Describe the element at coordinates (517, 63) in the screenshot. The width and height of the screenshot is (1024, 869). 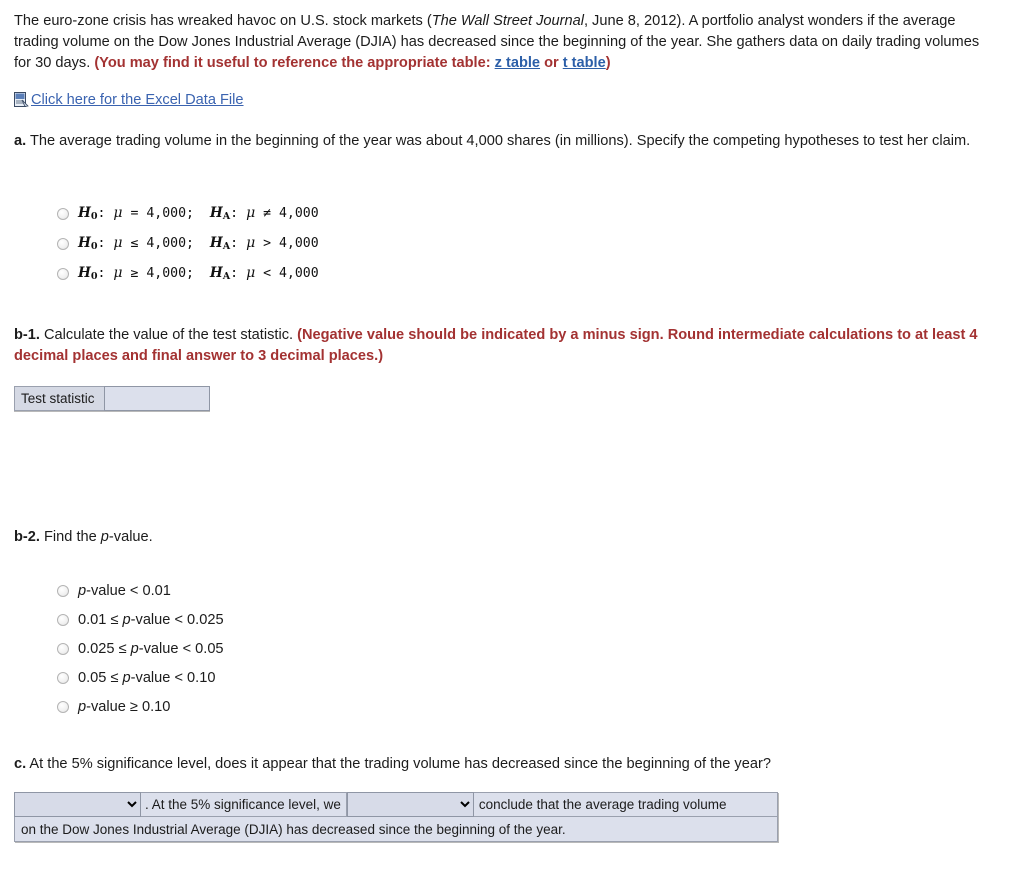
I see `z-table-link: z table` at that location.